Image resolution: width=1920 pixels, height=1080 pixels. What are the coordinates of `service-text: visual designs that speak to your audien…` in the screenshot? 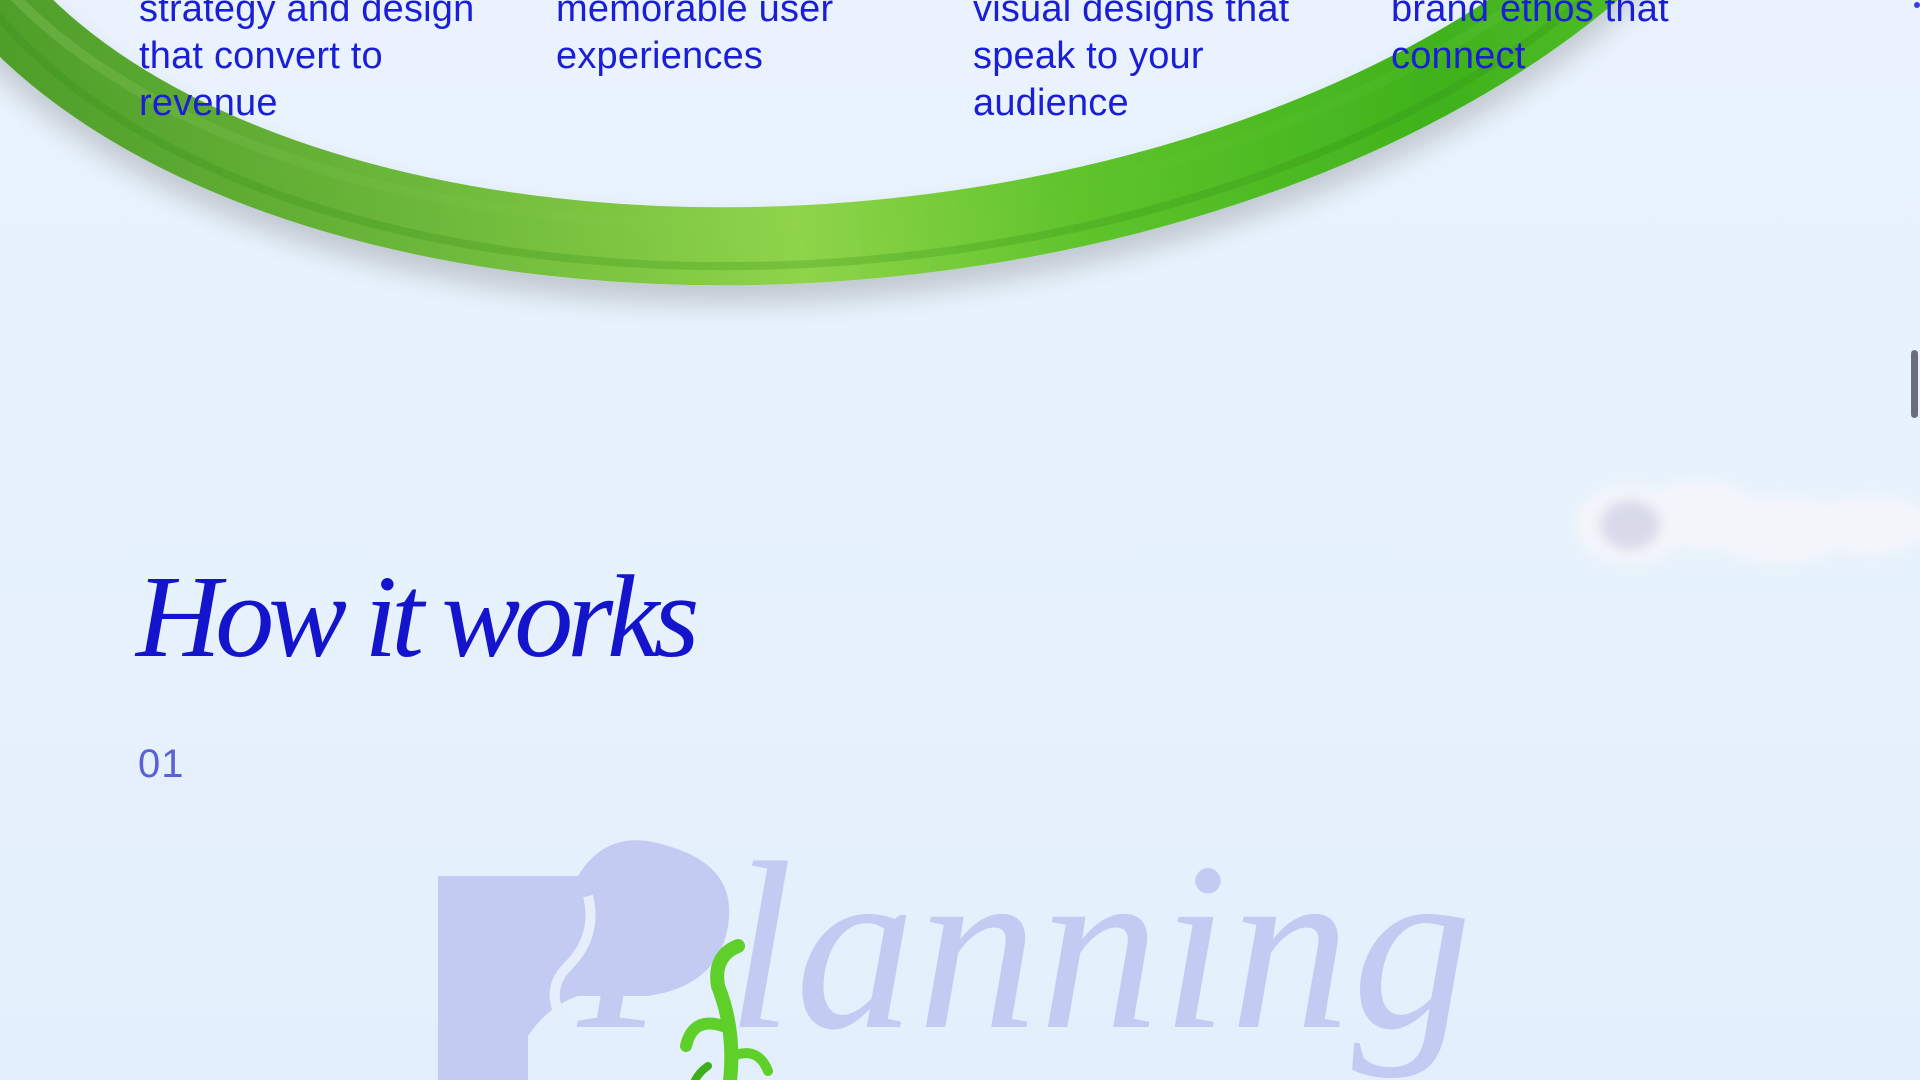 It's located at (1131, 62).